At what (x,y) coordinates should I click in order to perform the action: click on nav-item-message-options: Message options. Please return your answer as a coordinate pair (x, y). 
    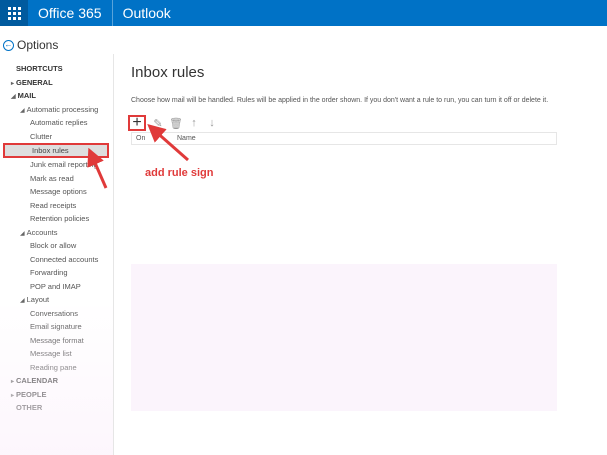
    Looking at the image, I should click on (56, 192).